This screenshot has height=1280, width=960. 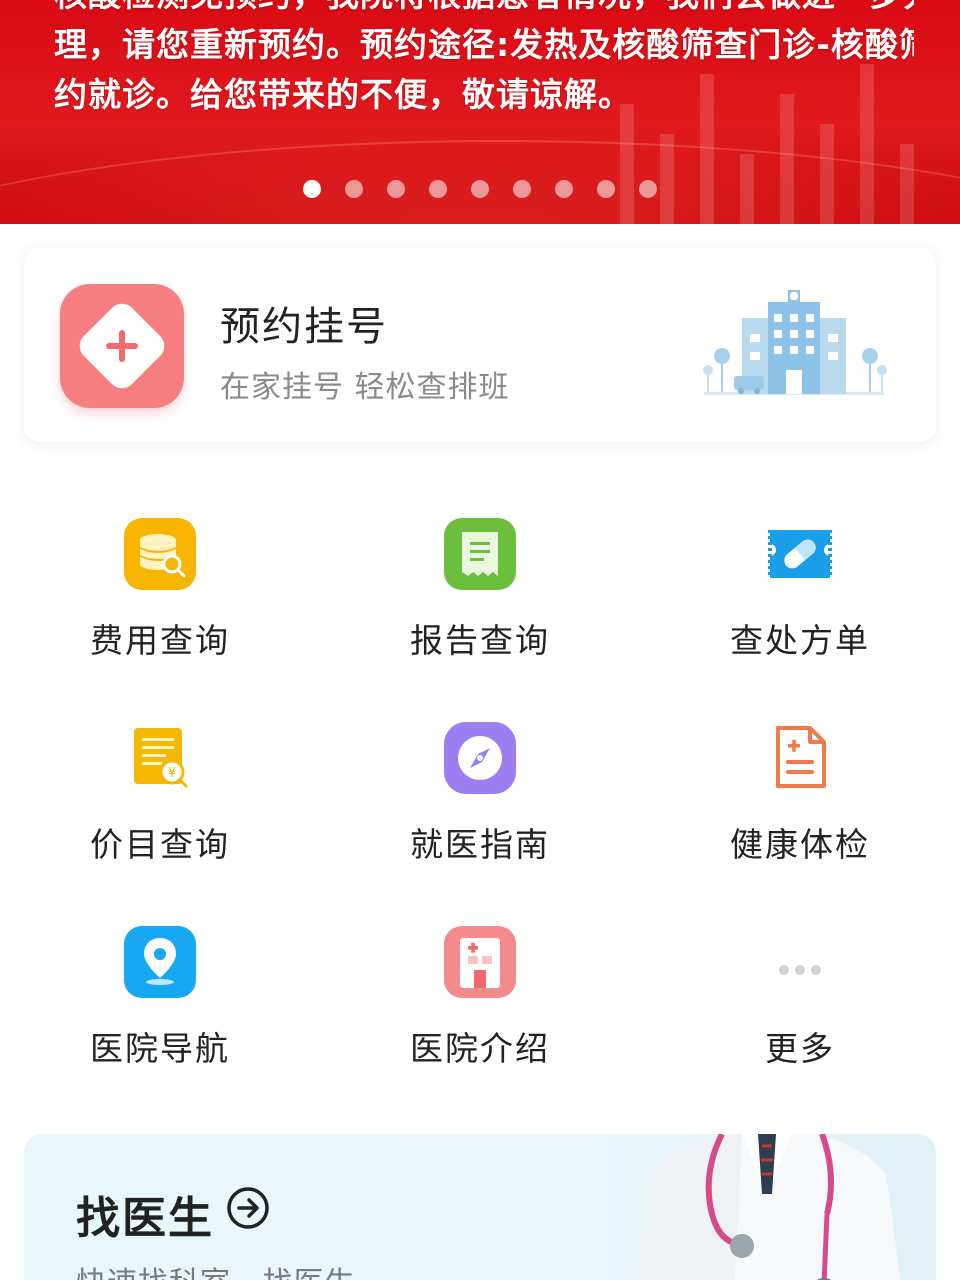 I want to click on service-prescription-query: 查处方单, so click(x=800, y=593).